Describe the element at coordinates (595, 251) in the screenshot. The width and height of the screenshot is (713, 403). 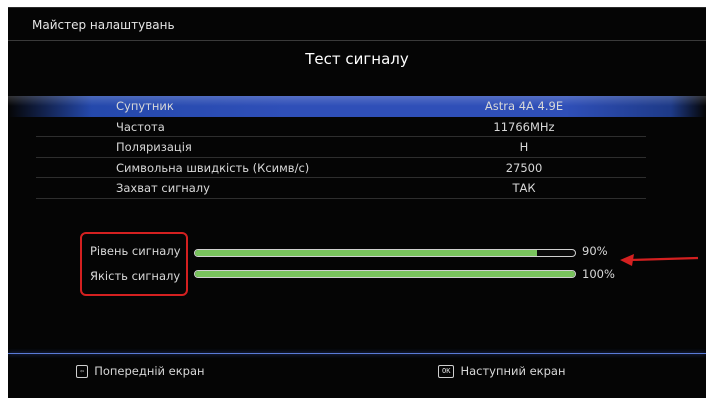
I see `signal-level-percent: 90%` at that location.